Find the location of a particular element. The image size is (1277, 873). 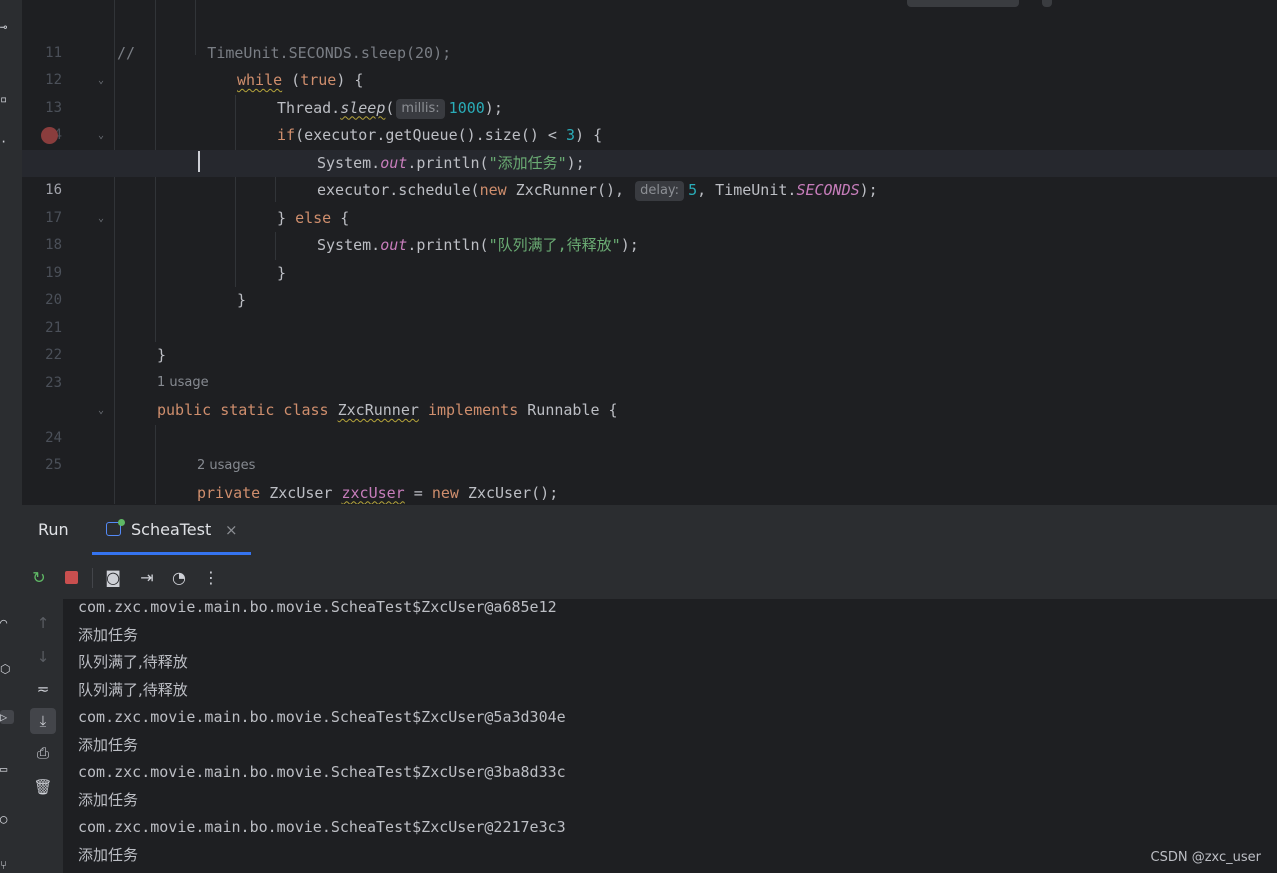

code-line: 21 } is located at coordinates (649, 311).